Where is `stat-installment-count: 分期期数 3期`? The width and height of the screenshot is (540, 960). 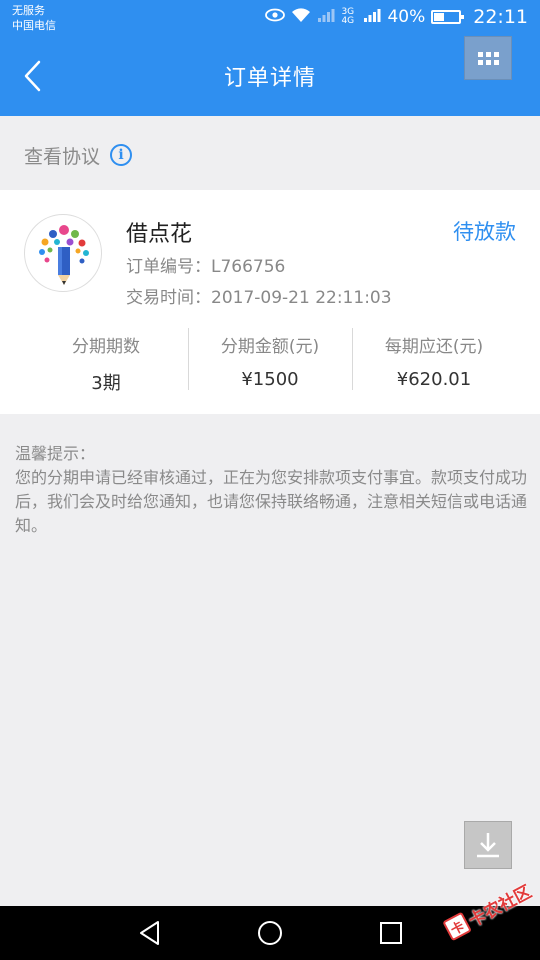
stat-installment-count: 分期期数 3期 is located at coordinates (106, 361).